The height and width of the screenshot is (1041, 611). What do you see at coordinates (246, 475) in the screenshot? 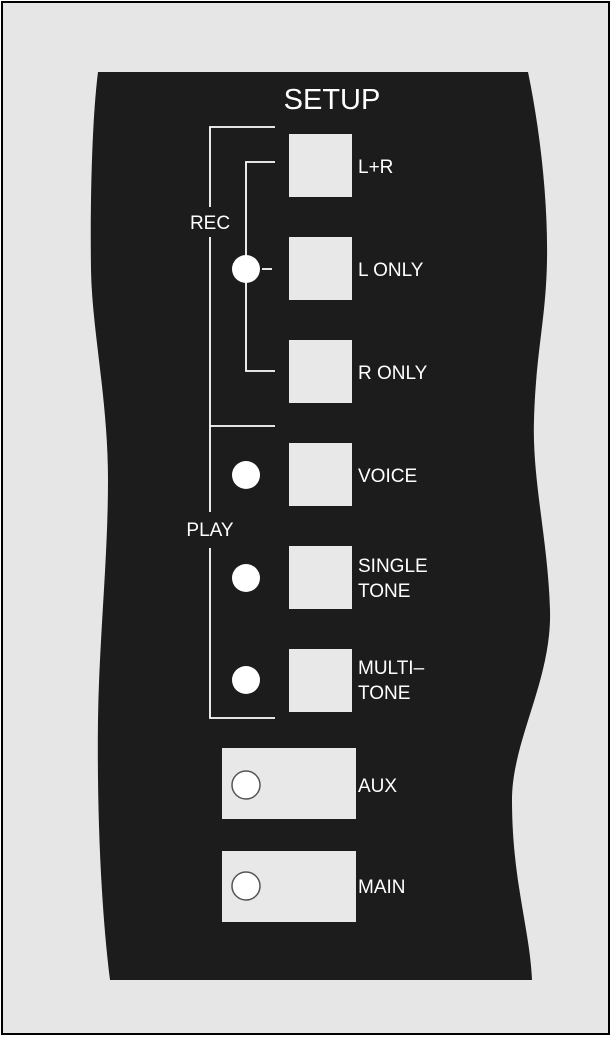
I see `voice-indicator-led` at bounding box center [246, 475].